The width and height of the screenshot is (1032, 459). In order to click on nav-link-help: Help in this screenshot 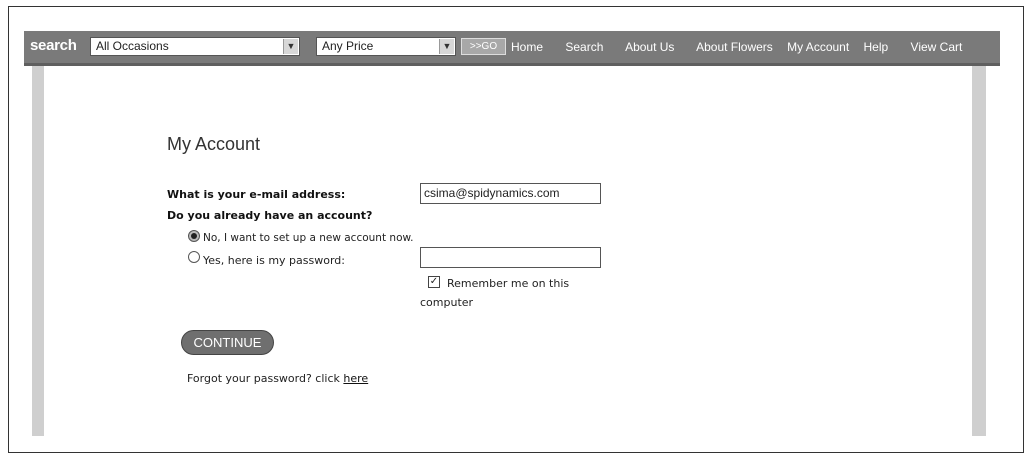, I will do `click(876, 47)`.